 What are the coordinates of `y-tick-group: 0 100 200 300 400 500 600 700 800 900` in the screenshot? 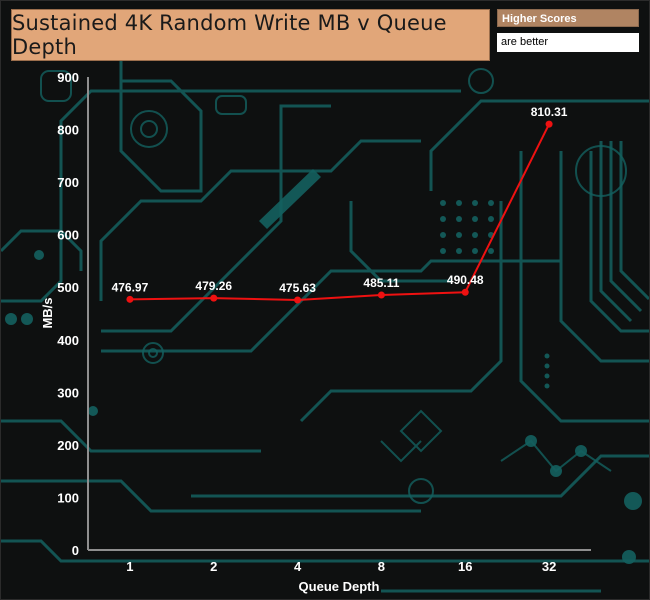 It's located at (68, 314).